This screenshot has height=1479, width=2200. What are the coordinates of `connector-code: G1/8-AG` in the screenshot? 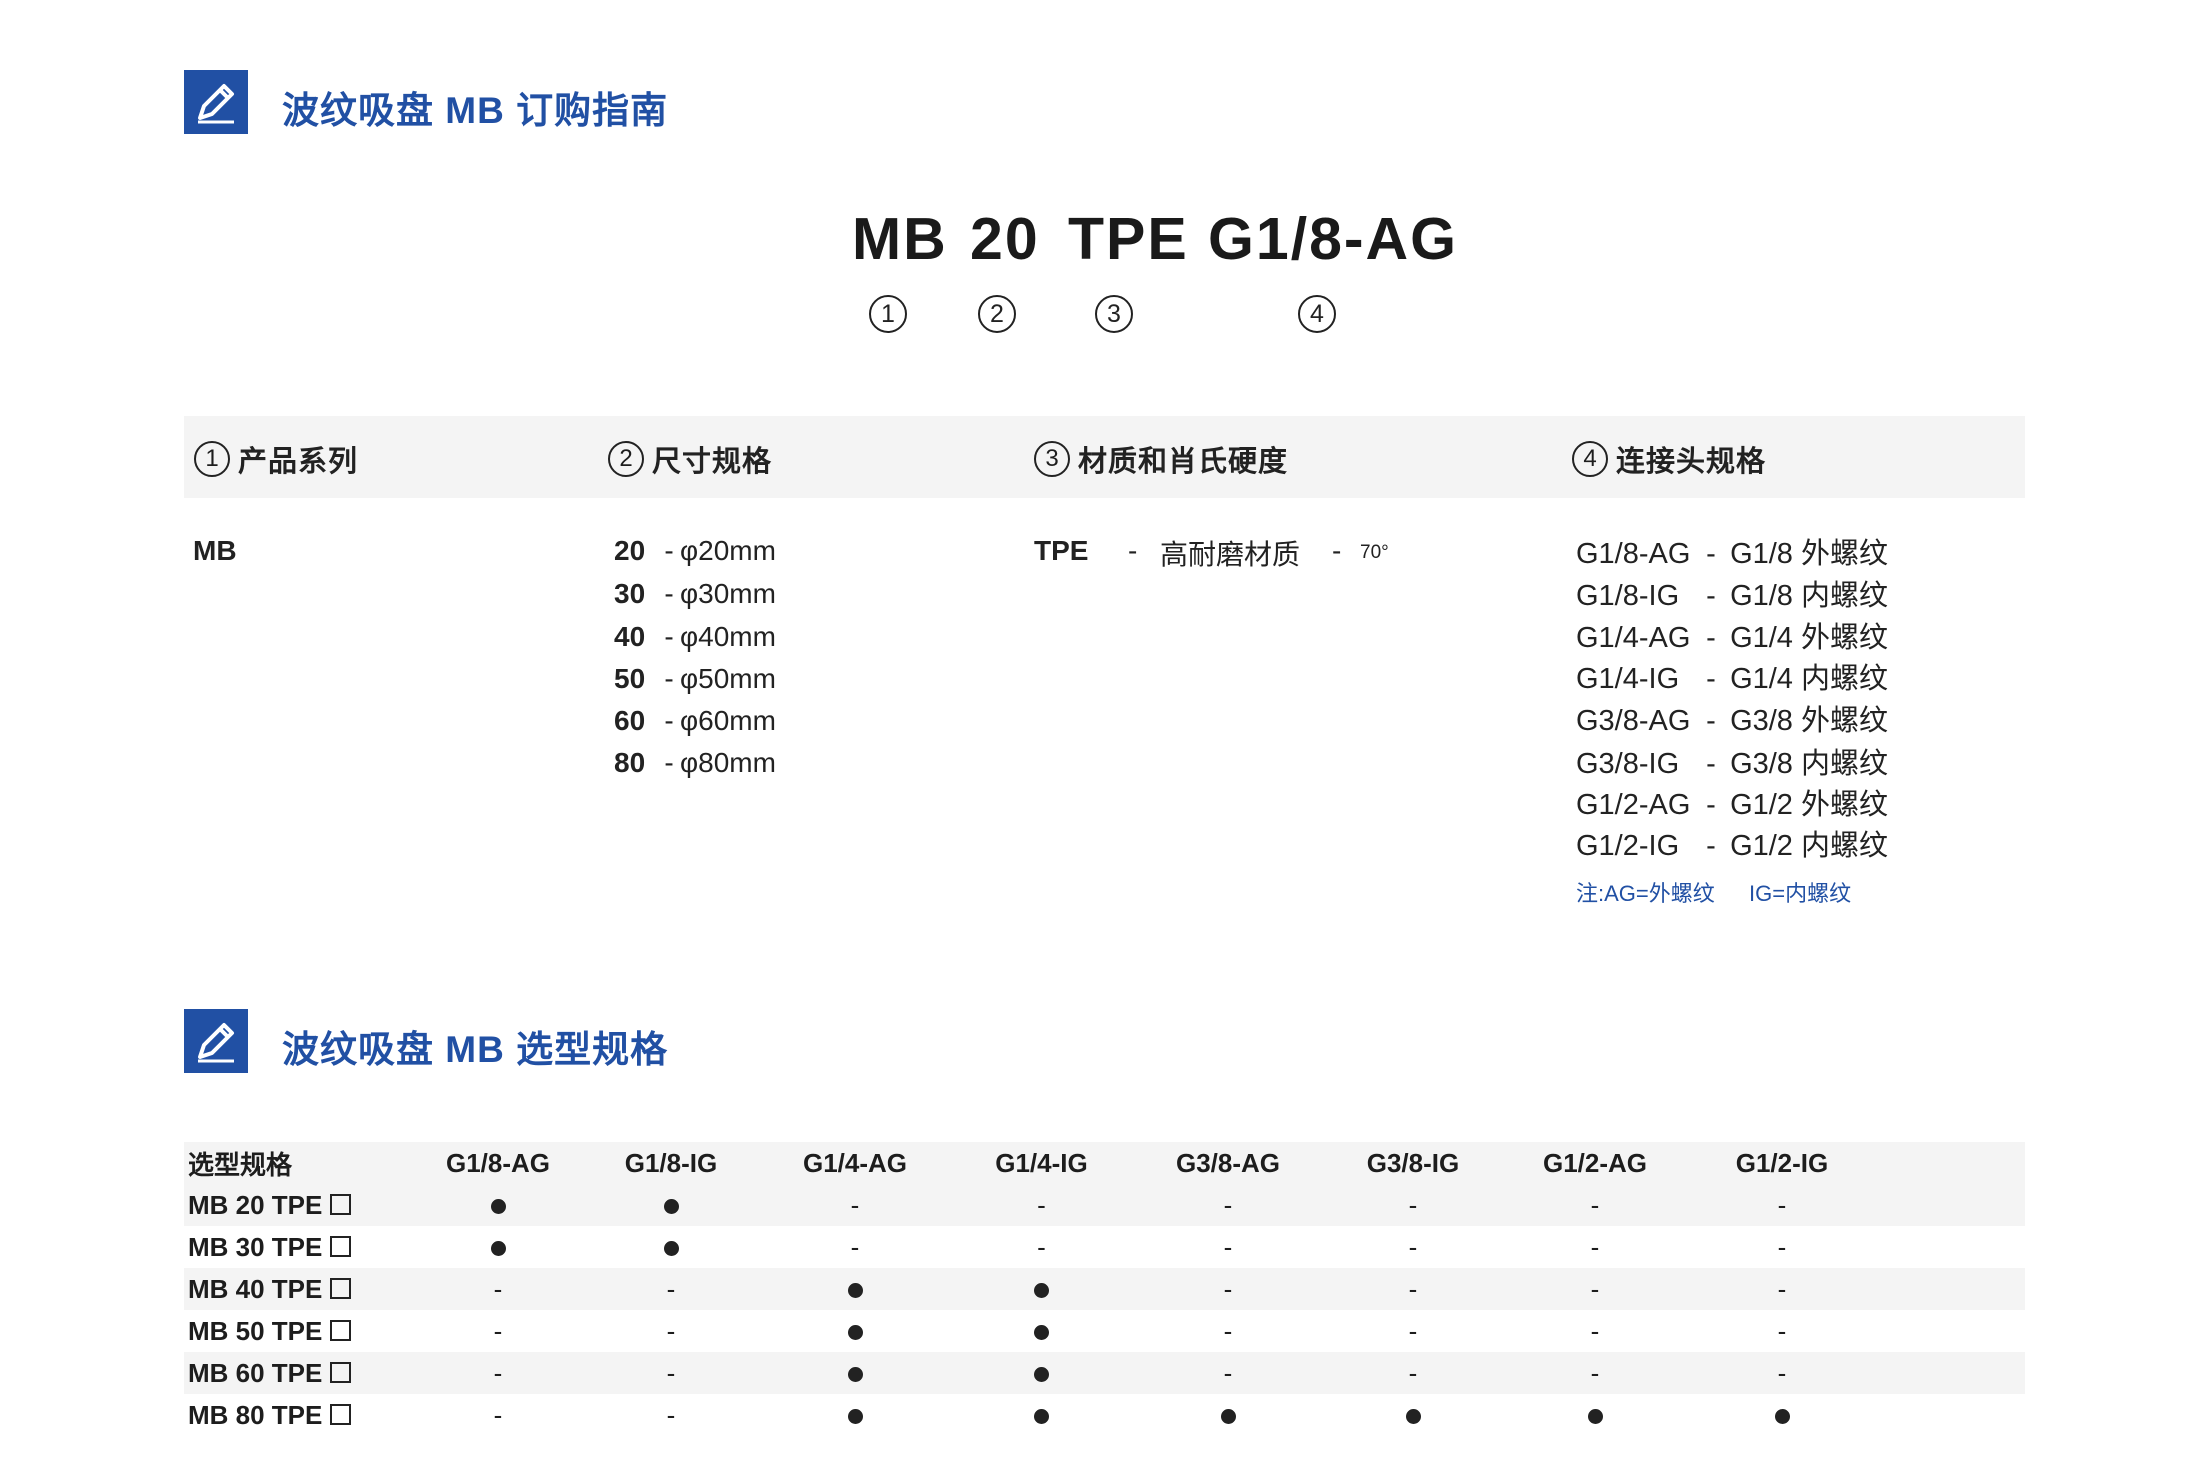 It's located at (1633, 554).